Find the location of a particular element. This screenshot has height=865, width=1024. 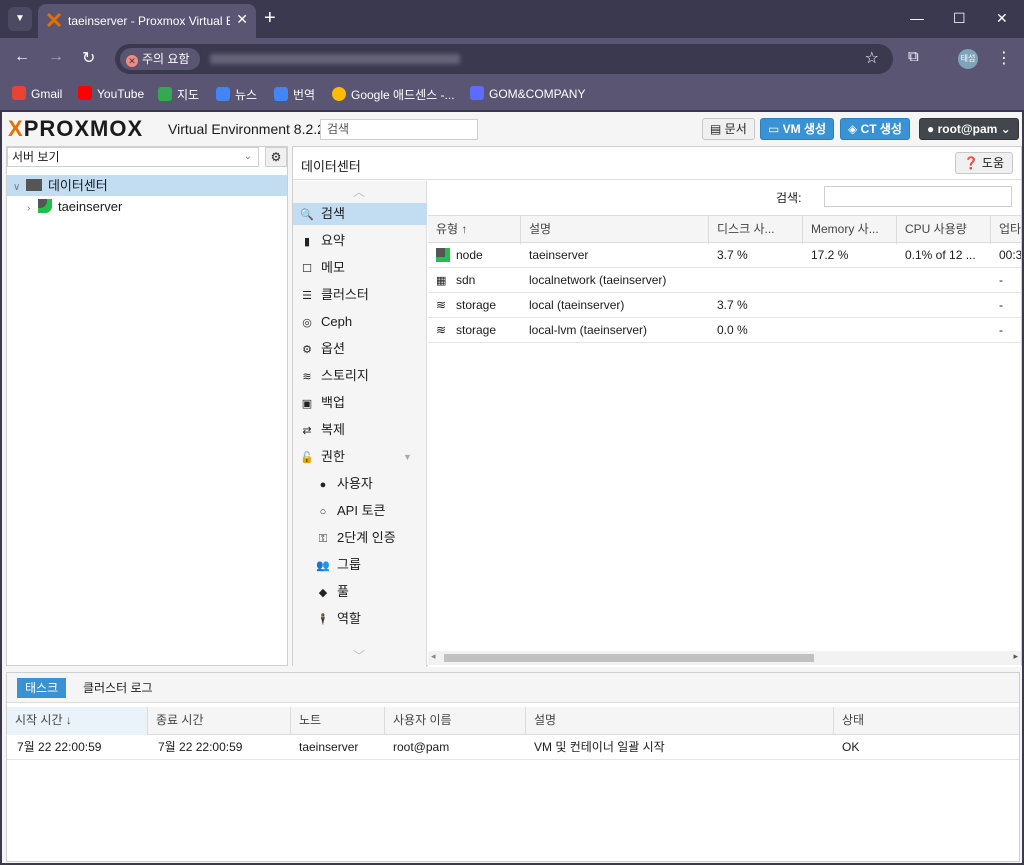

user-outline-icon: ○ is located at coordinates (323, 512).